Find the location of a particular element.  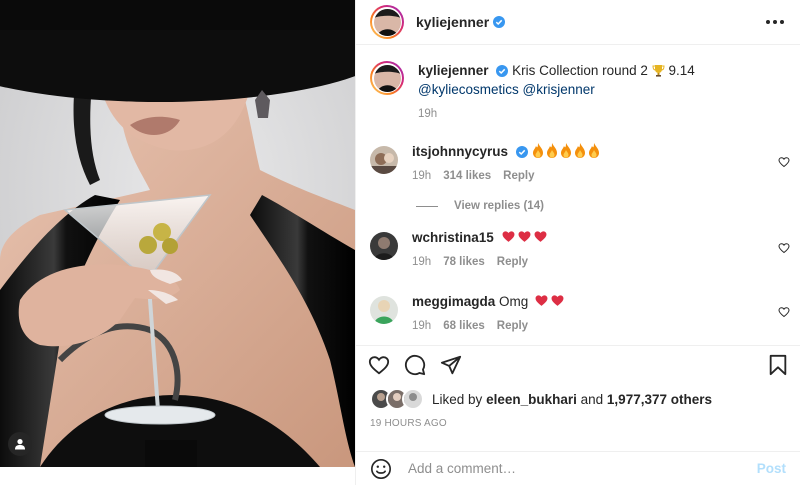

avatar is located at coordinates (387, 22).